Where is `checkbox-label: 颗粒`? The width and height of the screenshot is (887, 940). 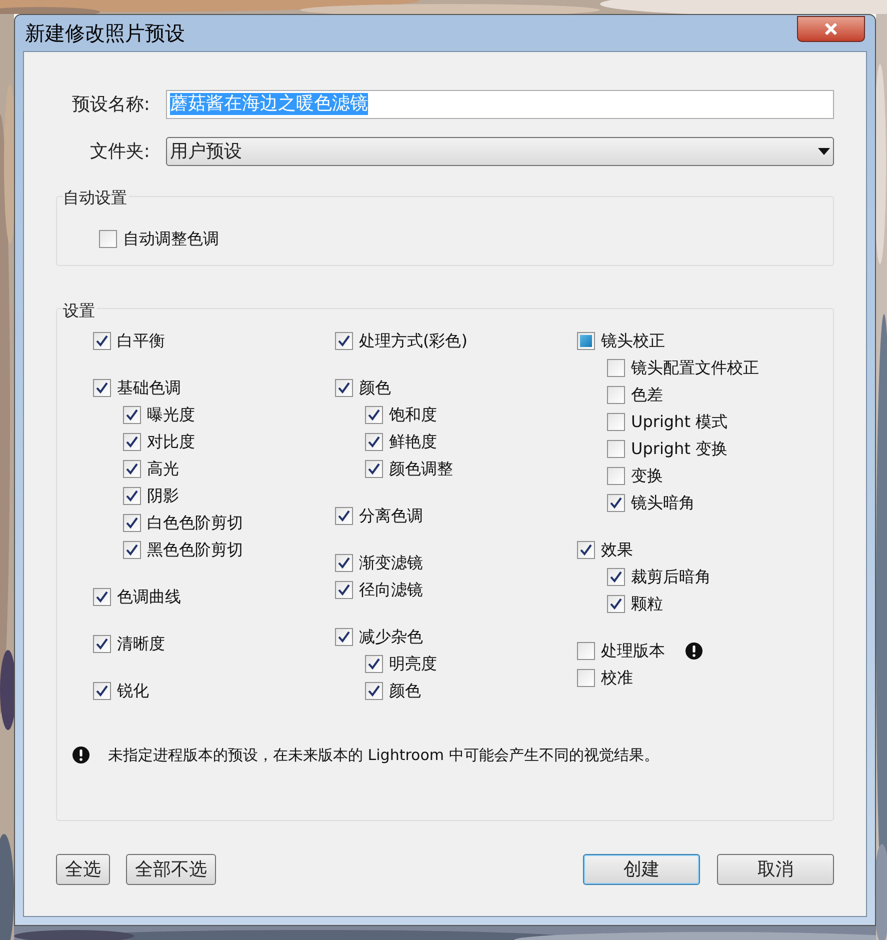 checkbox-label: 颗粒 is located at coordinates (647, 603).